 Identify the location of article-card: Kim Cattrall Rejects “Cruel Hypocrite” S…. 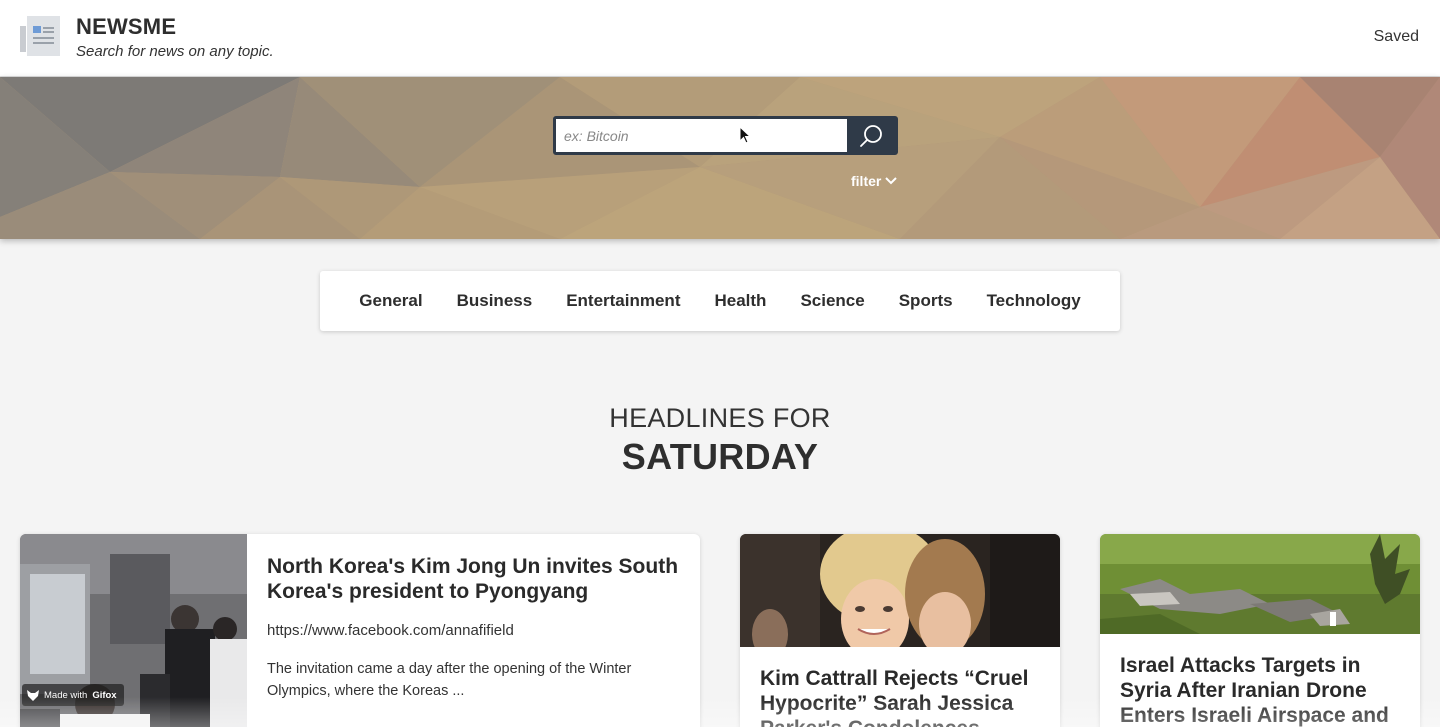
(900, 630).